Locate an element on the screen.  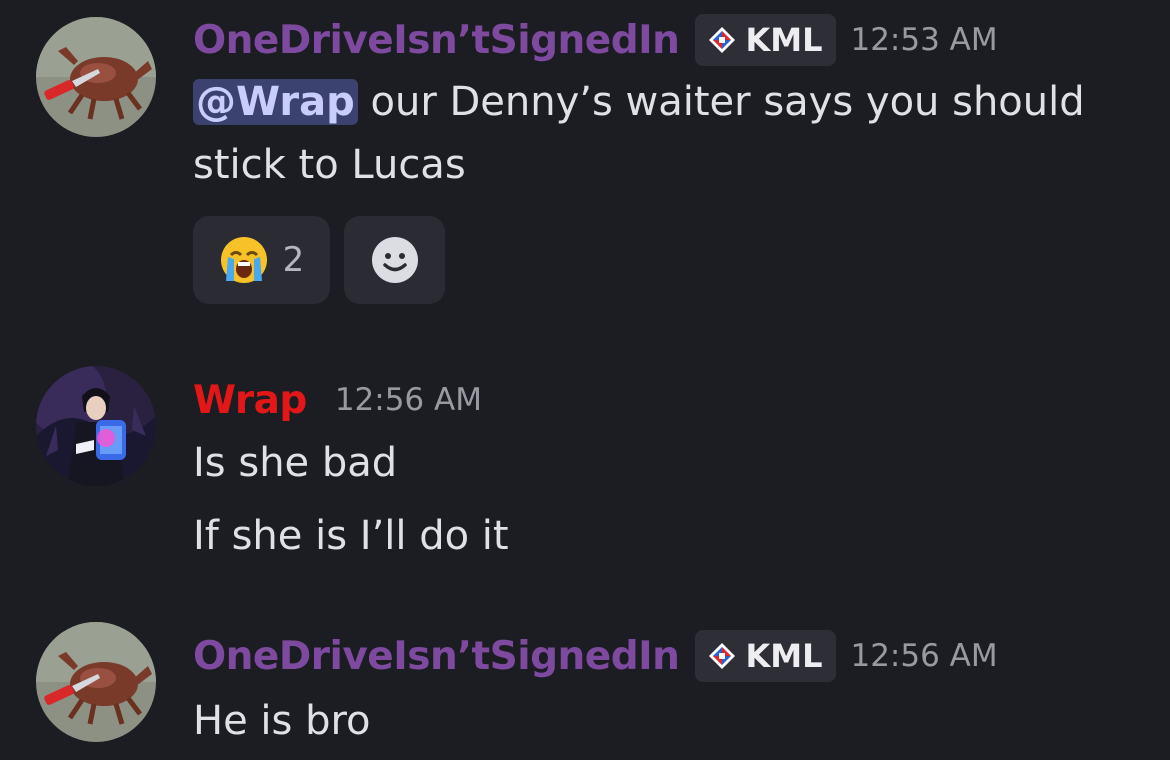
timestamp: 12:53 AM is located at coordinates (924, 40).